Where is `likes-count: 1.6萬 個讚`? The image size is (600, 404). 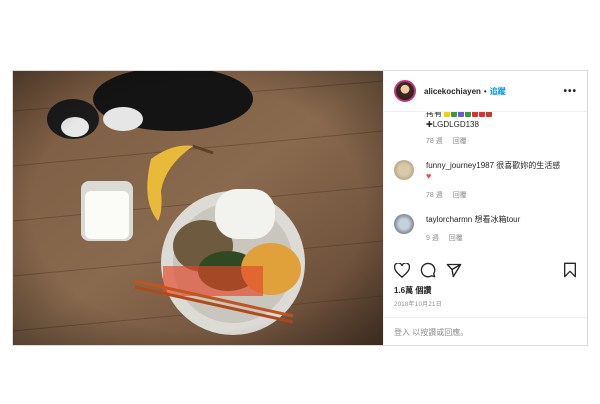
likes-count: 1.6萬 個讚 is located at coordinates (412, 290).